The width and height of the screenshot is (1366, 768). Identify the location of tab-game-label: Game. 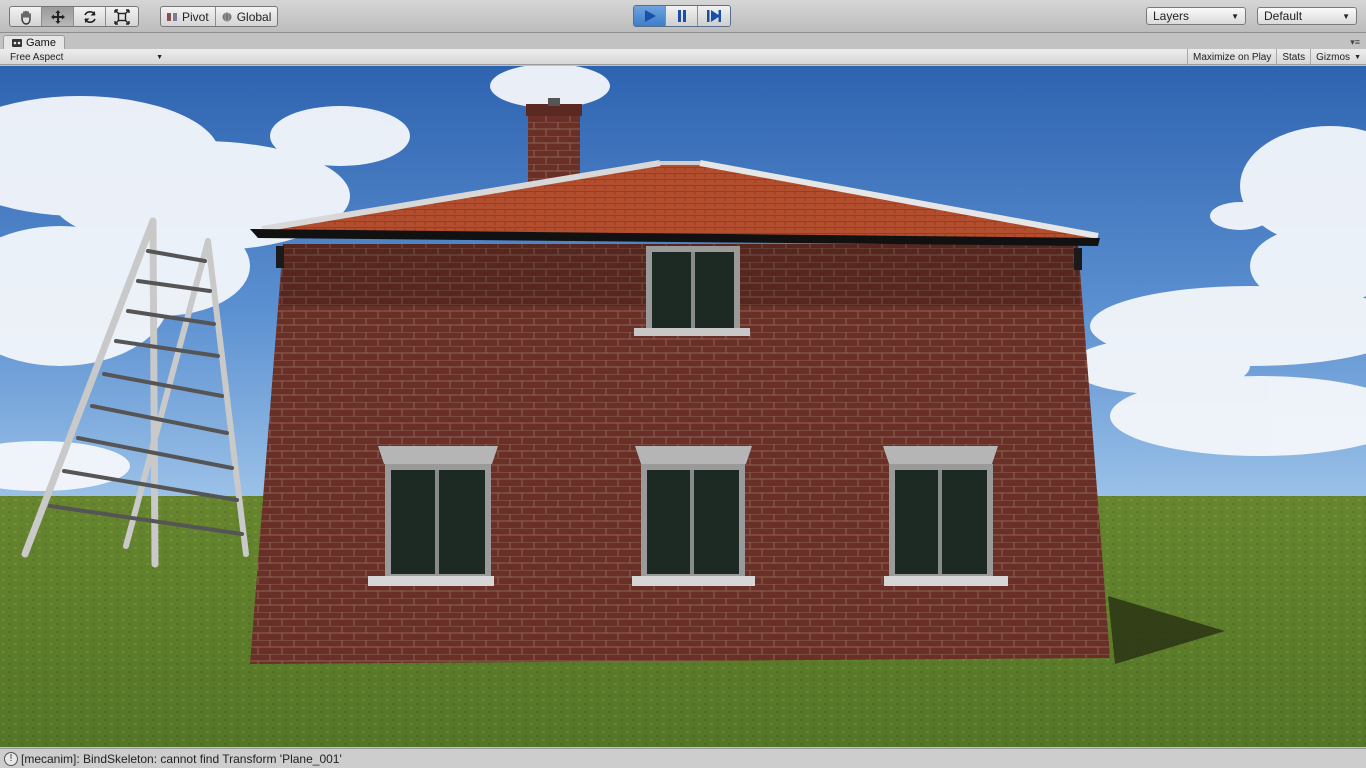
(41, 43).